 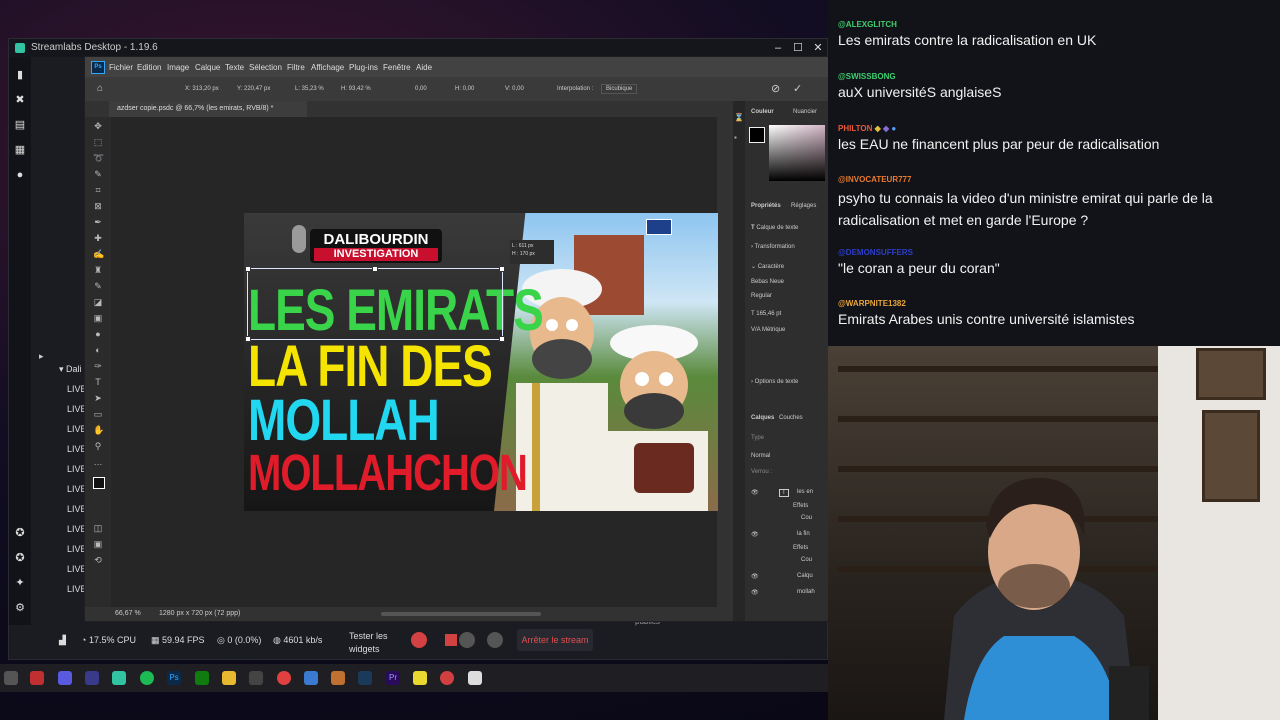 What do you see at coordinates (253, 89) in the screenshot?
I see `y-field: Y: 220,47 px` at bounding box center [253, 89].